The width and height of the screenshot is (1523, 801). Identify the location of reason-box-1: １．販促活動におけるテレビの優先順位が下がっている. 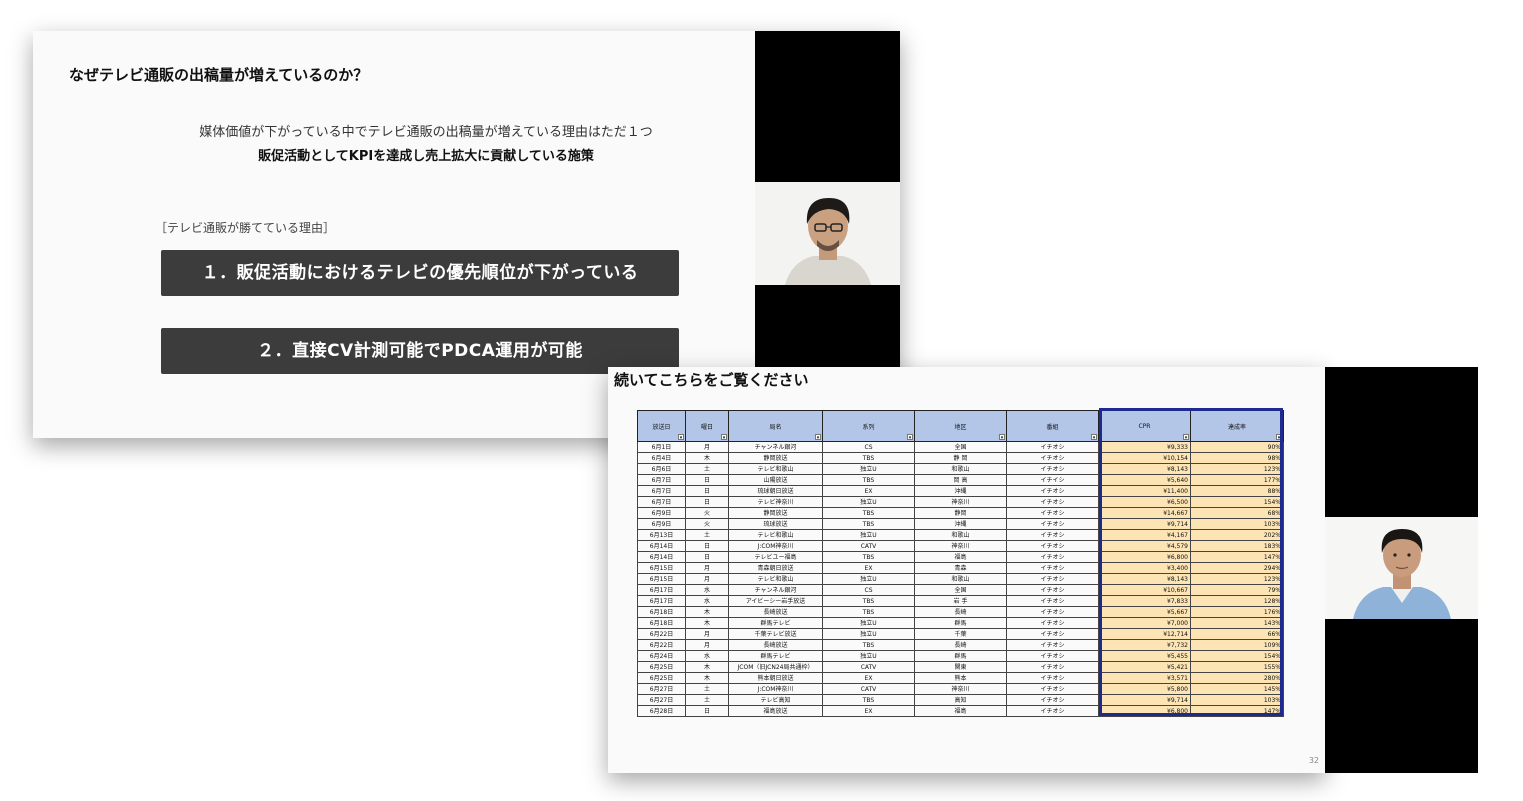
(420, 273).